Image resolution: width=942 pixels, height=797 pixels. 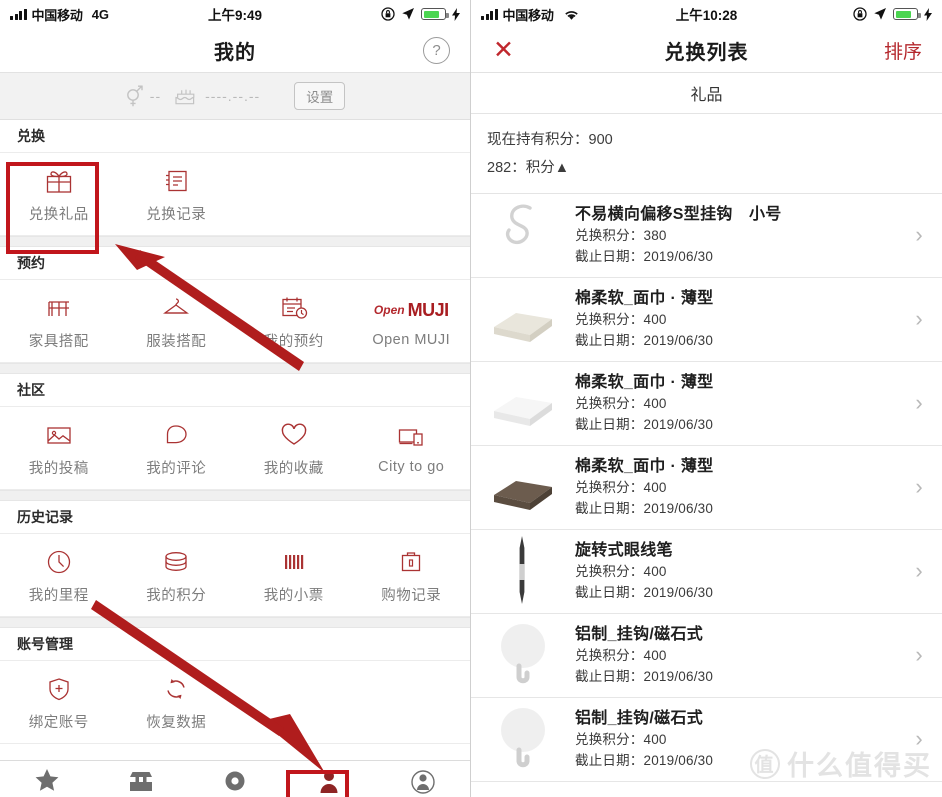 I want to click on heart-icon, so click(x=294, y=435).